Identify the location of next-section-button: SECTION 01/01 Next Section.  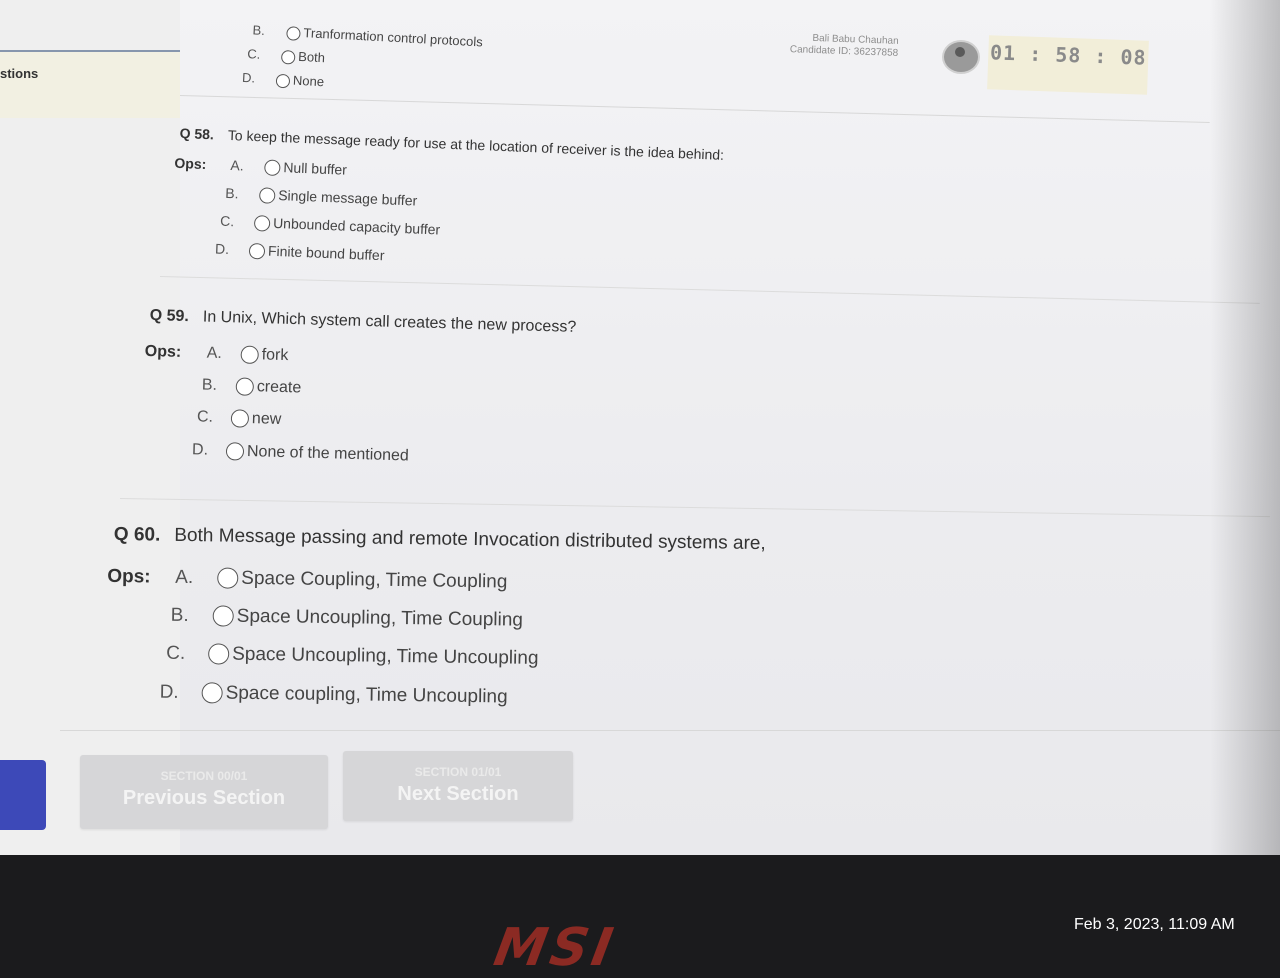
(458, 786).